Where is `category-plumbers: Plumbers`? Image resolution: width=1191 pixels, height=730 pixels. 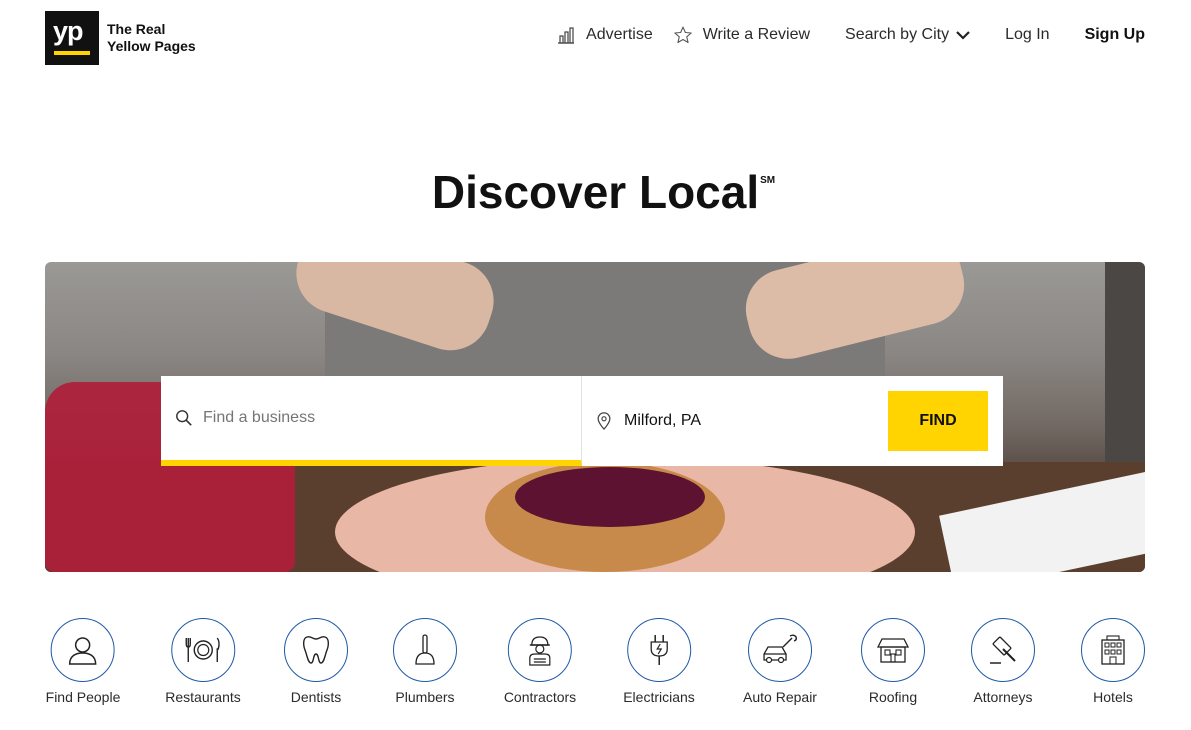 category-plumbers: Plumbers is located at coordinates (425, 661).